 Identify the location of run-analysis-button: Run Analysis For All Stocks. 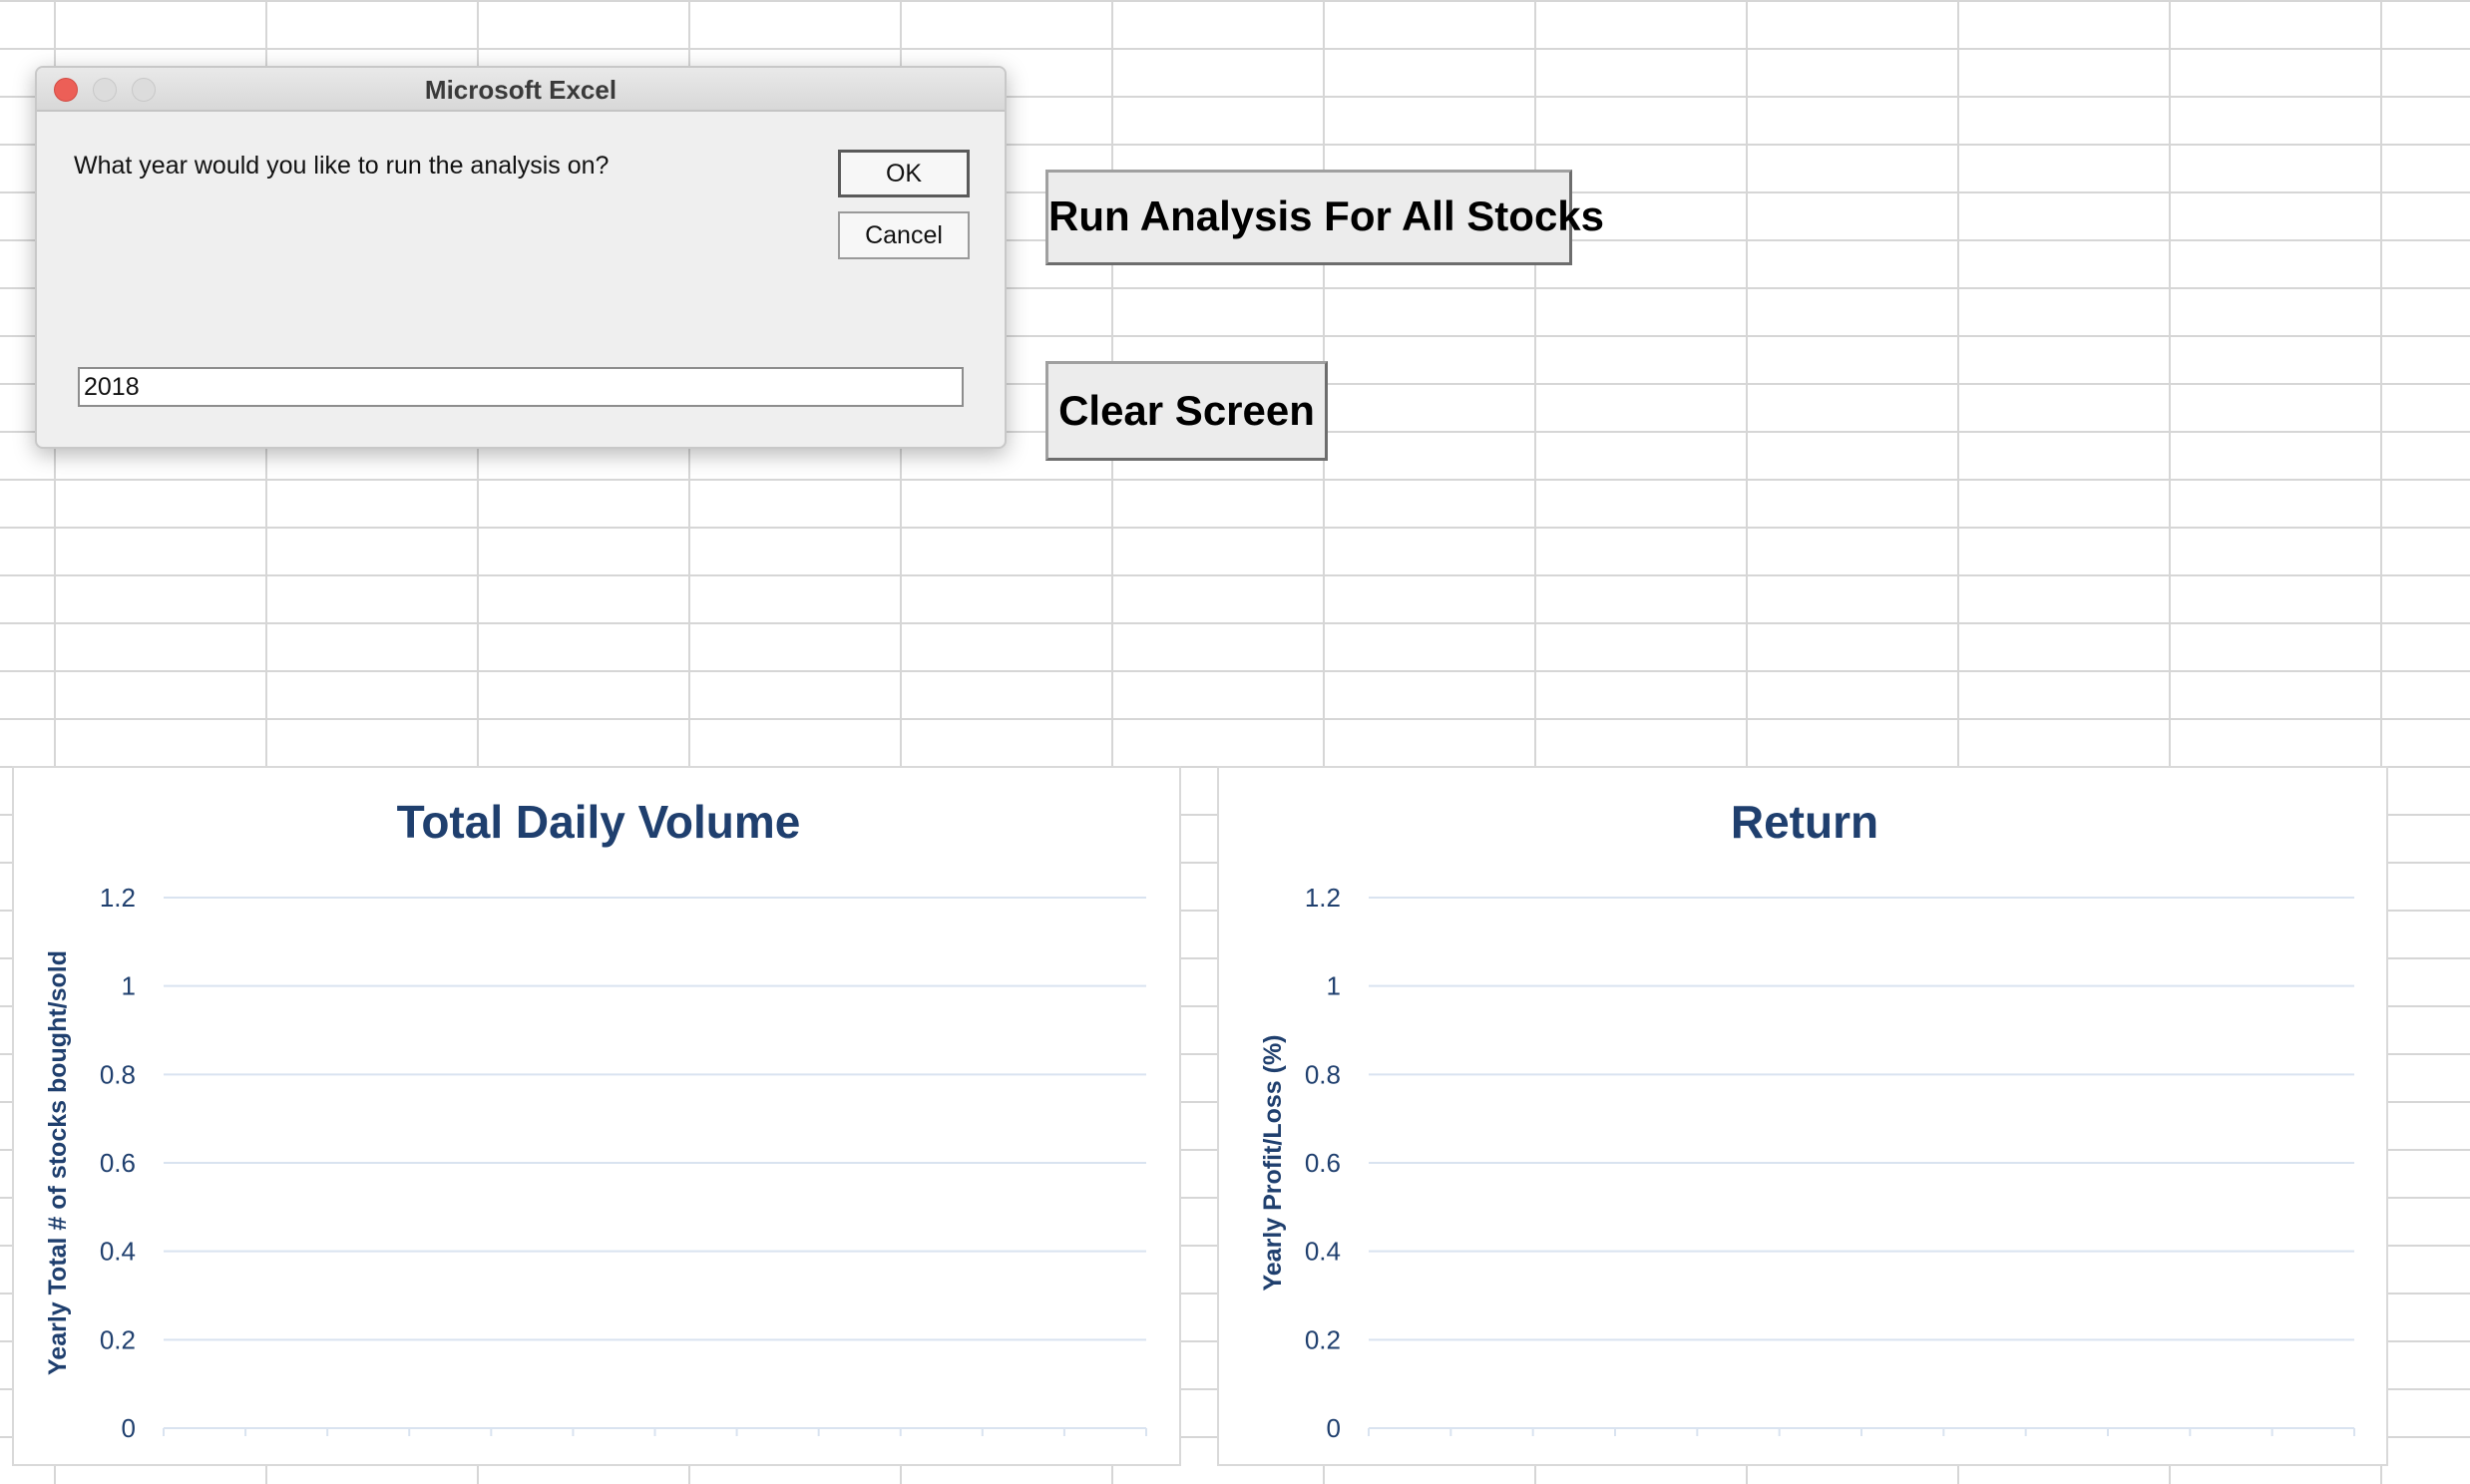
(1324, 217).